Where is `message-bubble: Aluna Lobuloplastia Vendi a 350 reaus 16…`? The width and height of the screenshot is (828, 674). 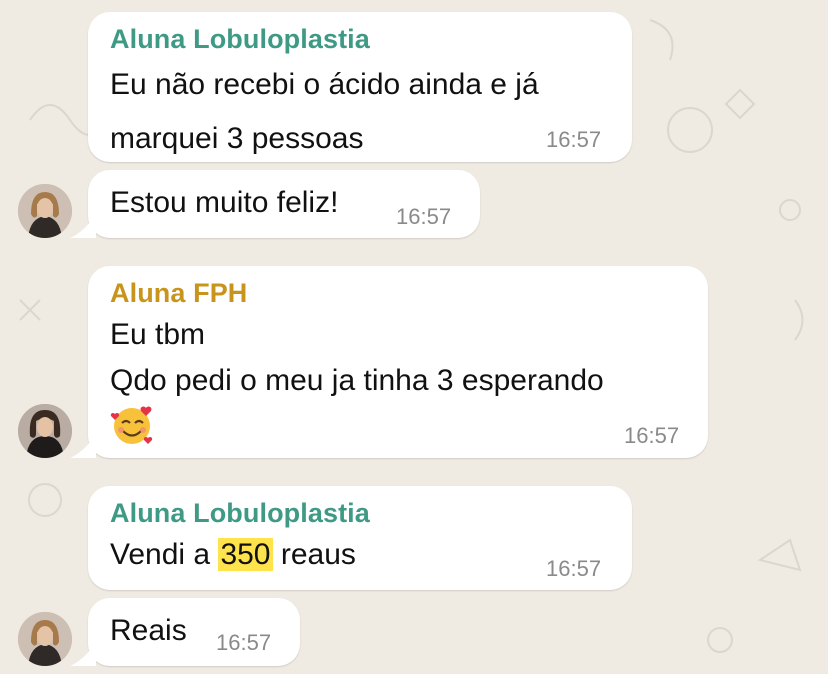 message-bubble: Aluna Lobuloplastia Vendi a 350 reaus 16… is located at coordinates (360, 538).